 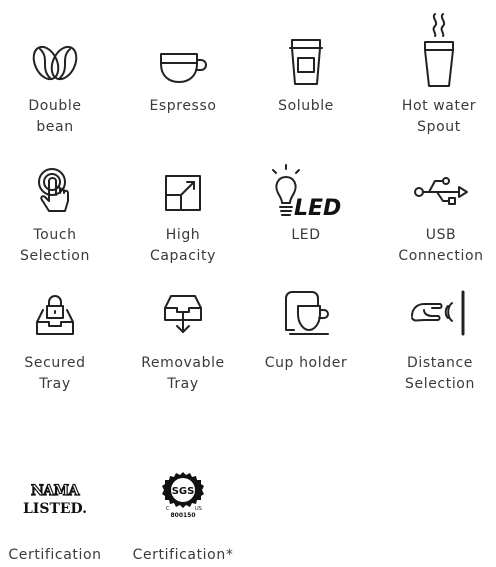 I want to click on distance-selection-icon, so click(x=440, y=313).